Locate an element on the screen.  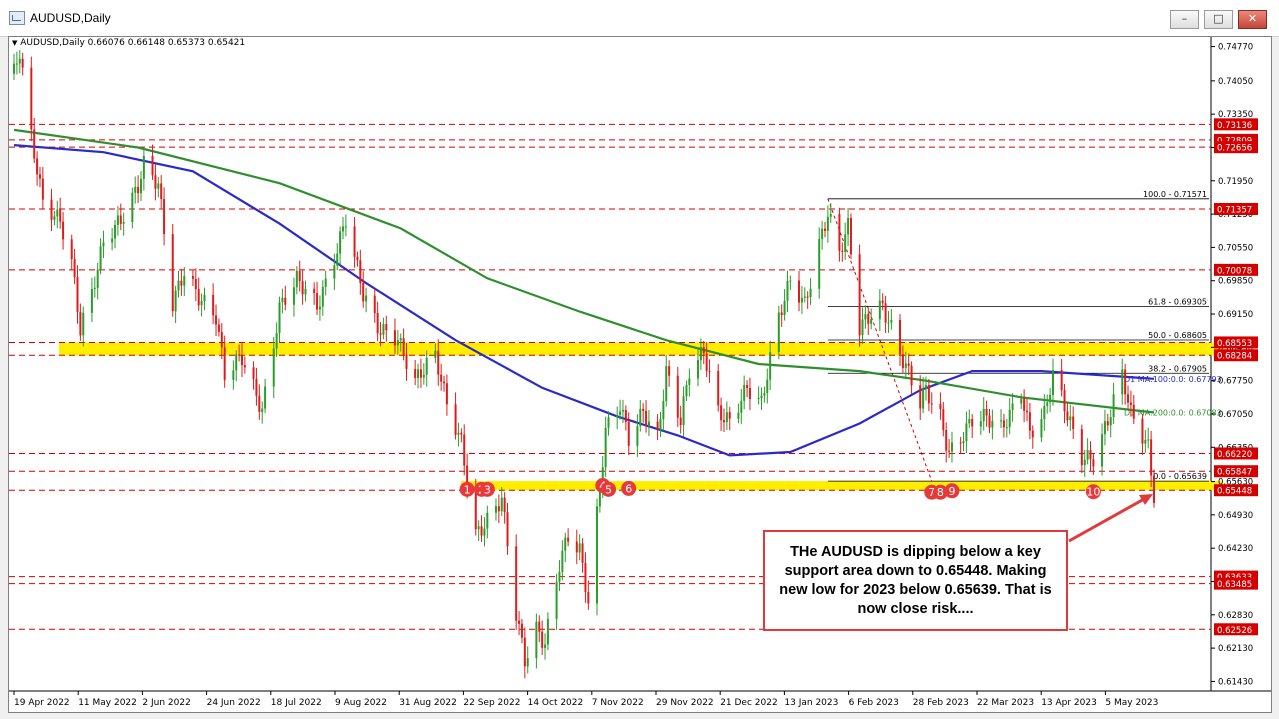
maximize-button: □ is located at coordinates (1218, 19).